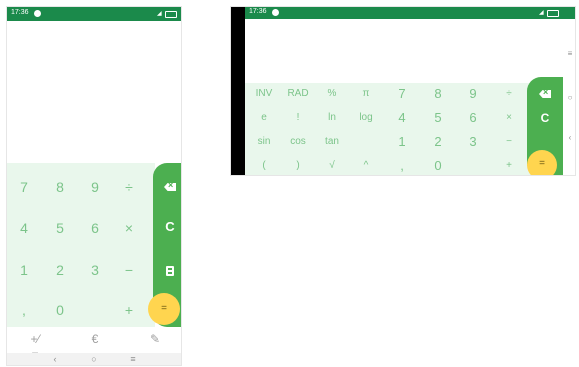  Describe the element at coordinates (332, 142) in the screenshot. I see `key-tan: tan` at that location.